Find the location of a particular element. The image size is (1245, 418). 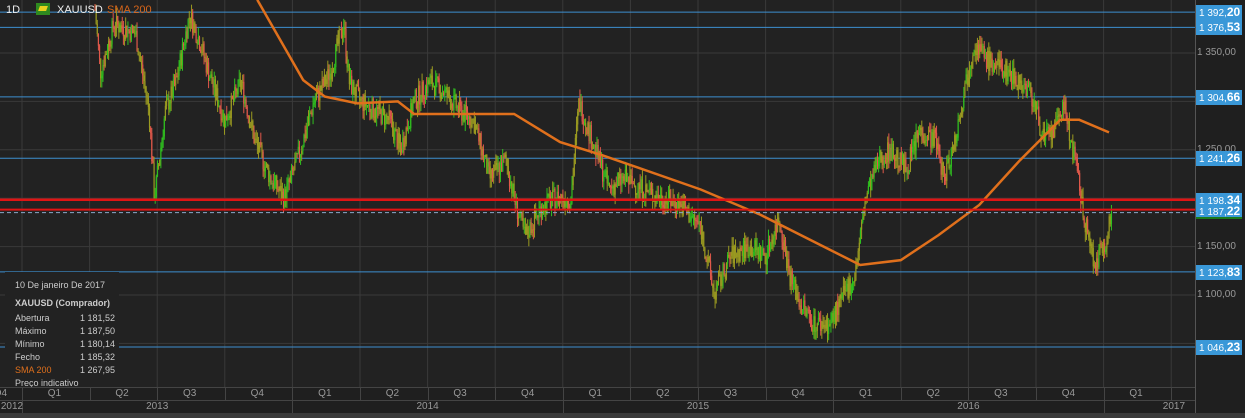

price-level-label: 1 046,23 is located at coordinates (1219, 348).